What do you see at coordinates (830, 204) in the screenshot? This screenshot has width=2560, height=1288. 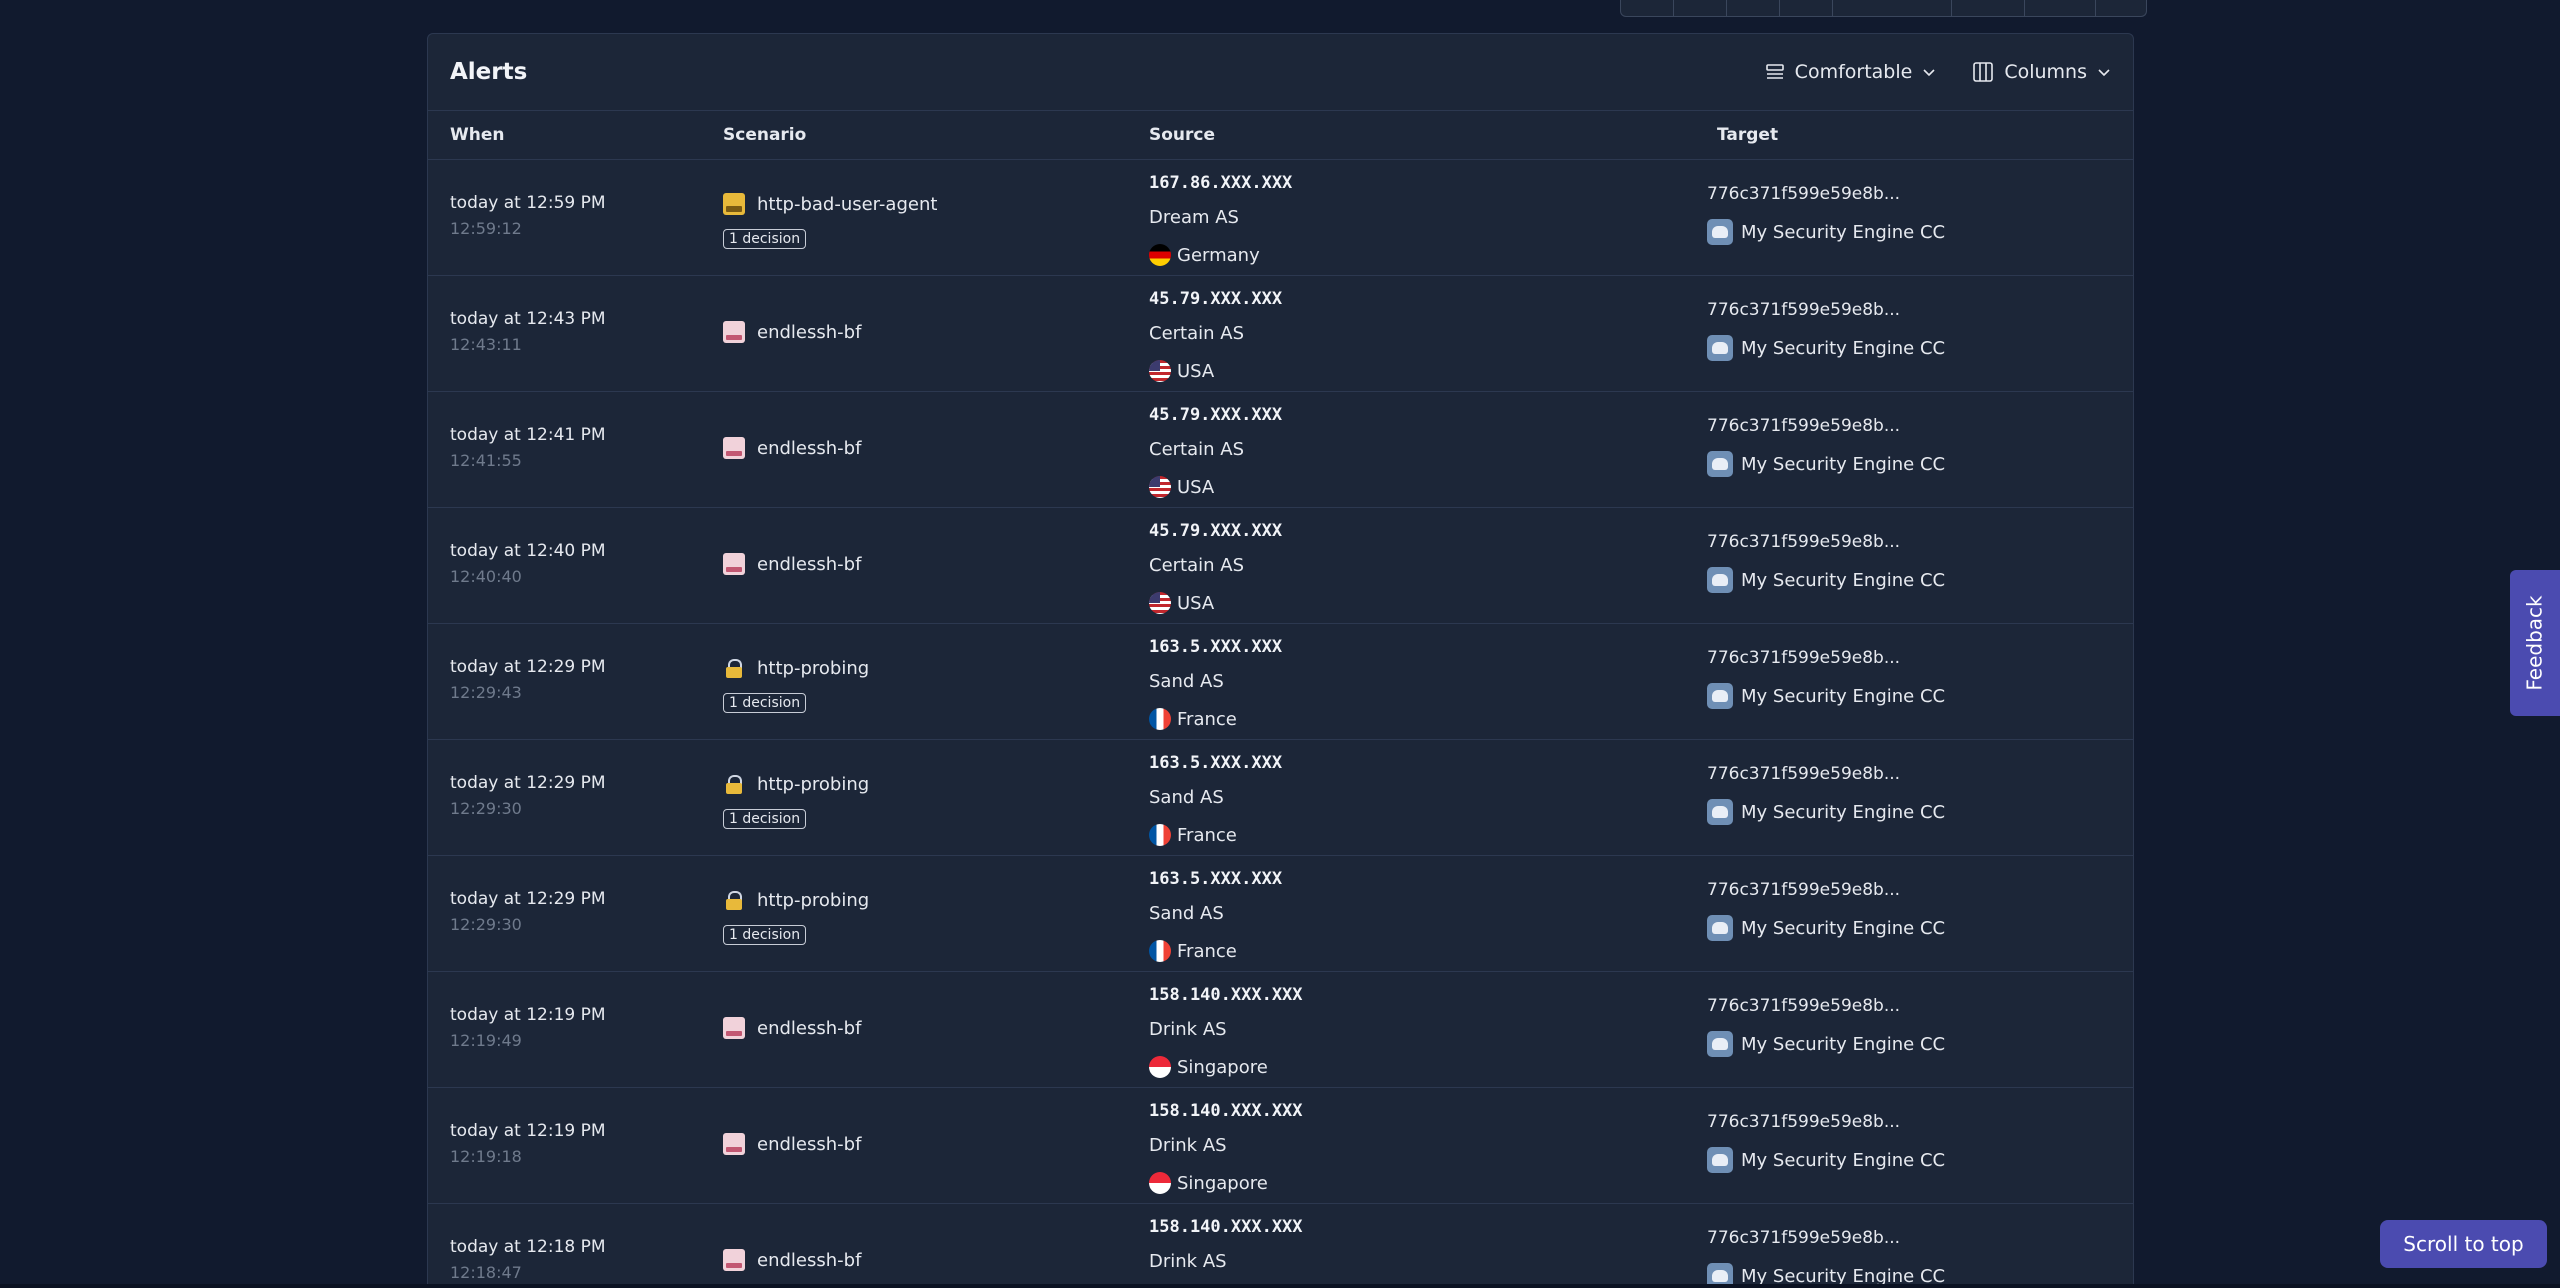 I see `alert-scenario: http-bad-user-agent` at bounding box center [830, 204].